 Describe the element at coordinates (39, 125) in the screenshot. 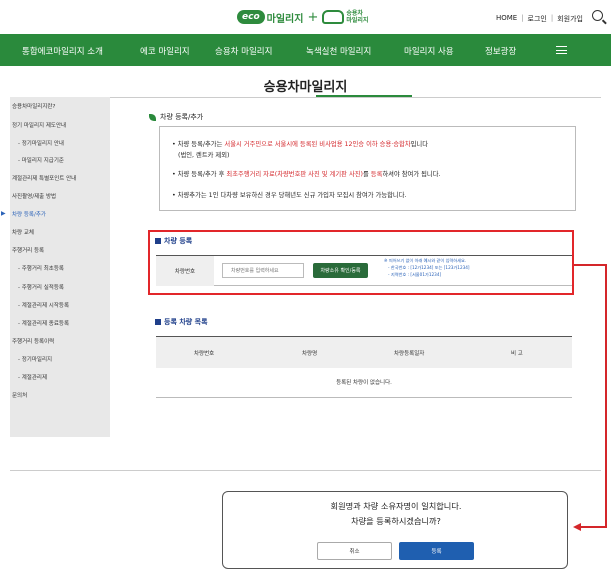

I see `sidebar-item-regular-guide: 정기 마일리지 제도안내` at that location.